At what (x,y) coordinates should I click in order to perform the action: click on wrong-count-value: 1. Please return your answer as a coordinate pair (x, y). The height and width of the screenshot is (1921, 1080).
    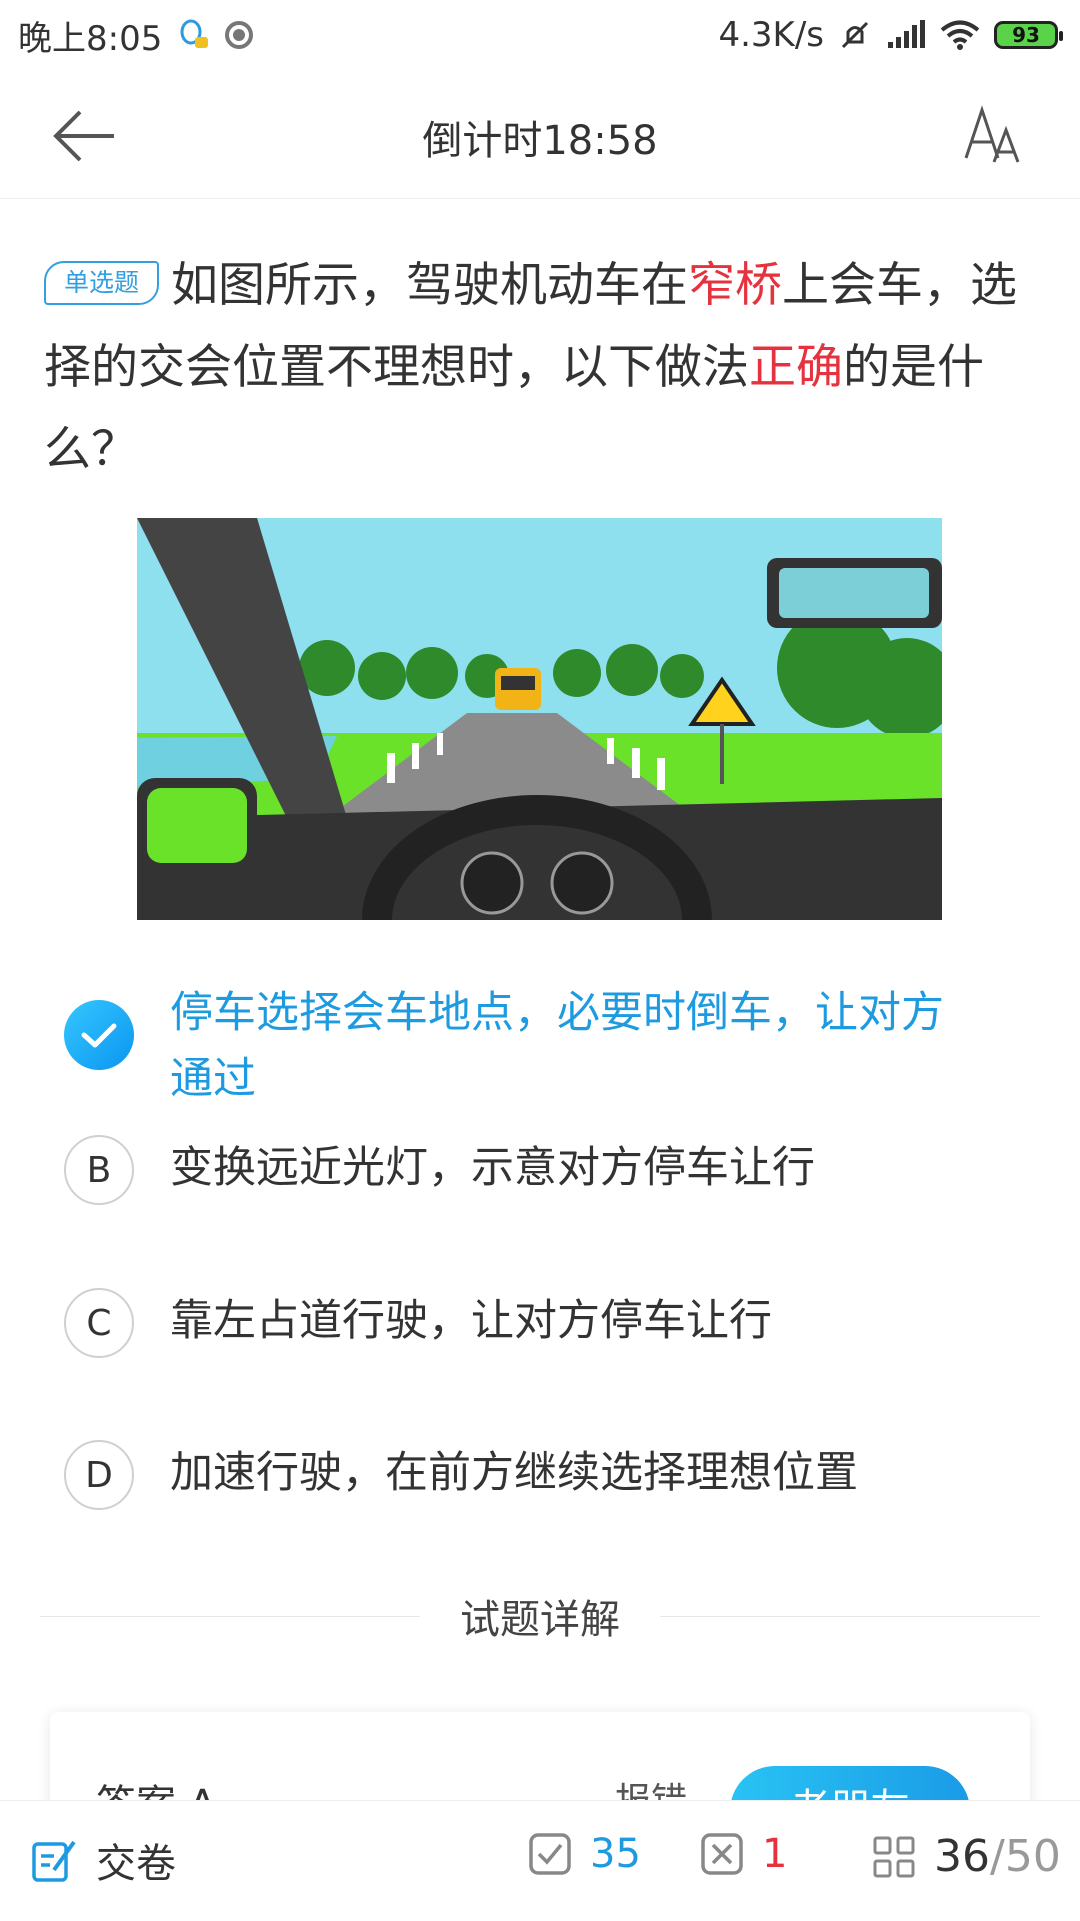
    Looking at the image, I should click on (775, 1854).